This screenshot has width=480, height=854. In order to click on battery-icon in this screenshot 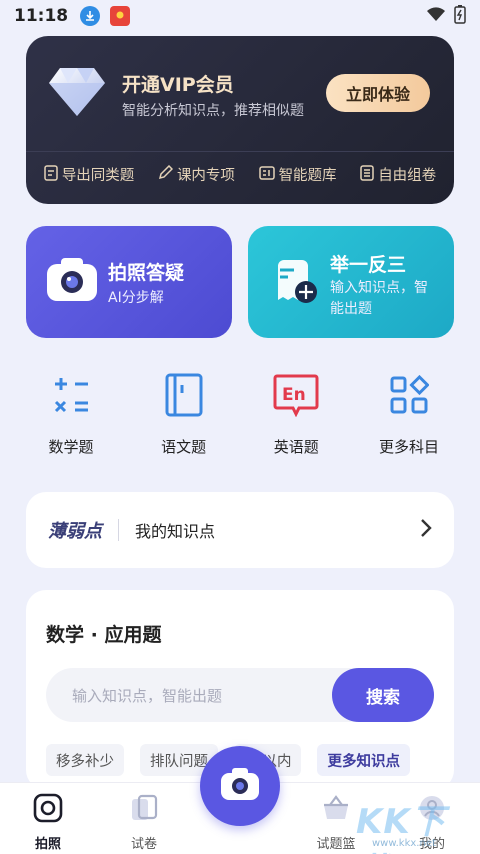, I will do `click(460, 16)`.